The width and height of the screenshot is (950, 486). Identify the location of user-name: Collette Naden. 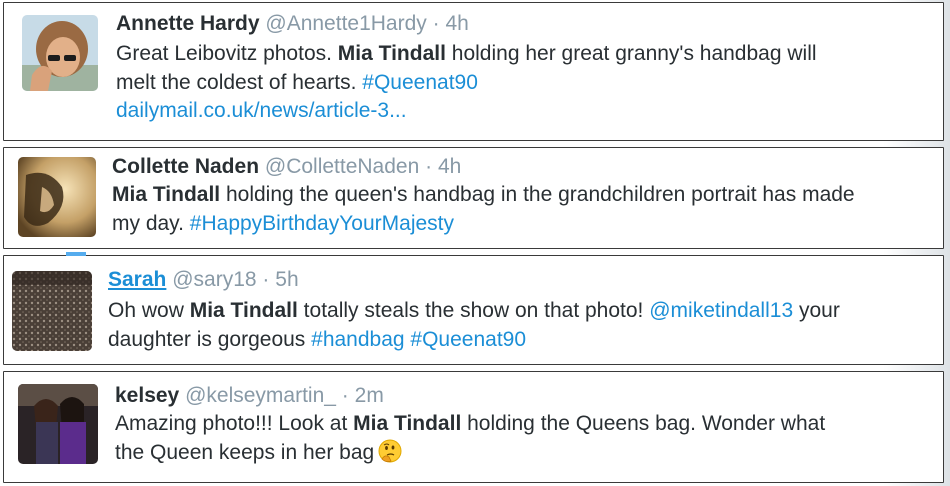
(185, 166).